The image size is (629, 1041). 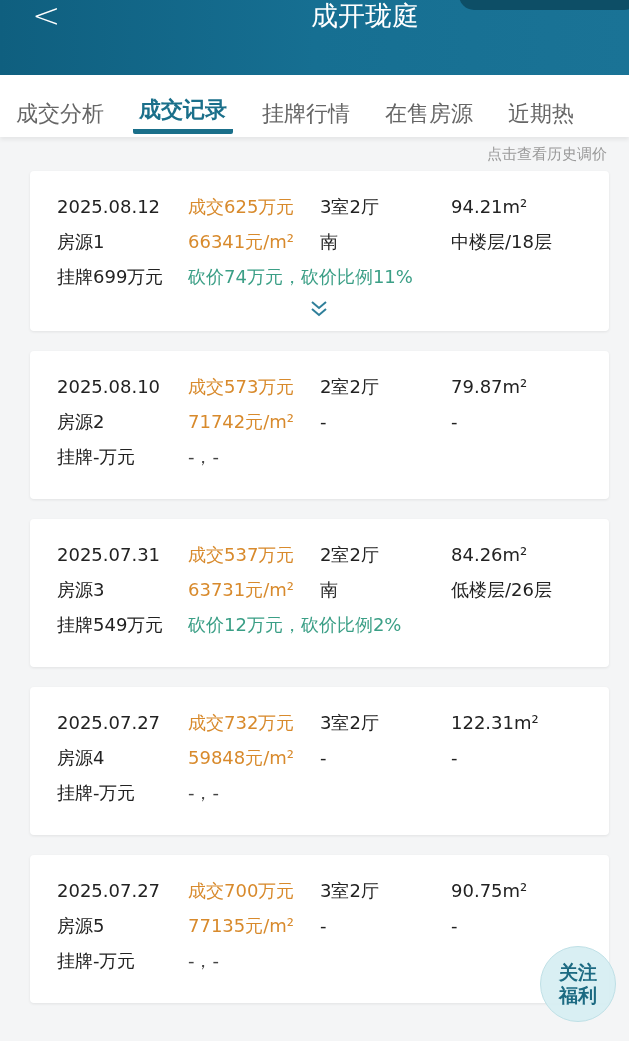 I want to click on listing-source: 房源2, so click(x=81, y=422).